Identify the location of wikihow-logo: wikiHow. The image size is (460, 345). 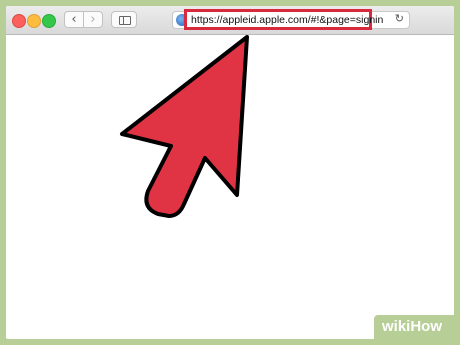
(414, 327).